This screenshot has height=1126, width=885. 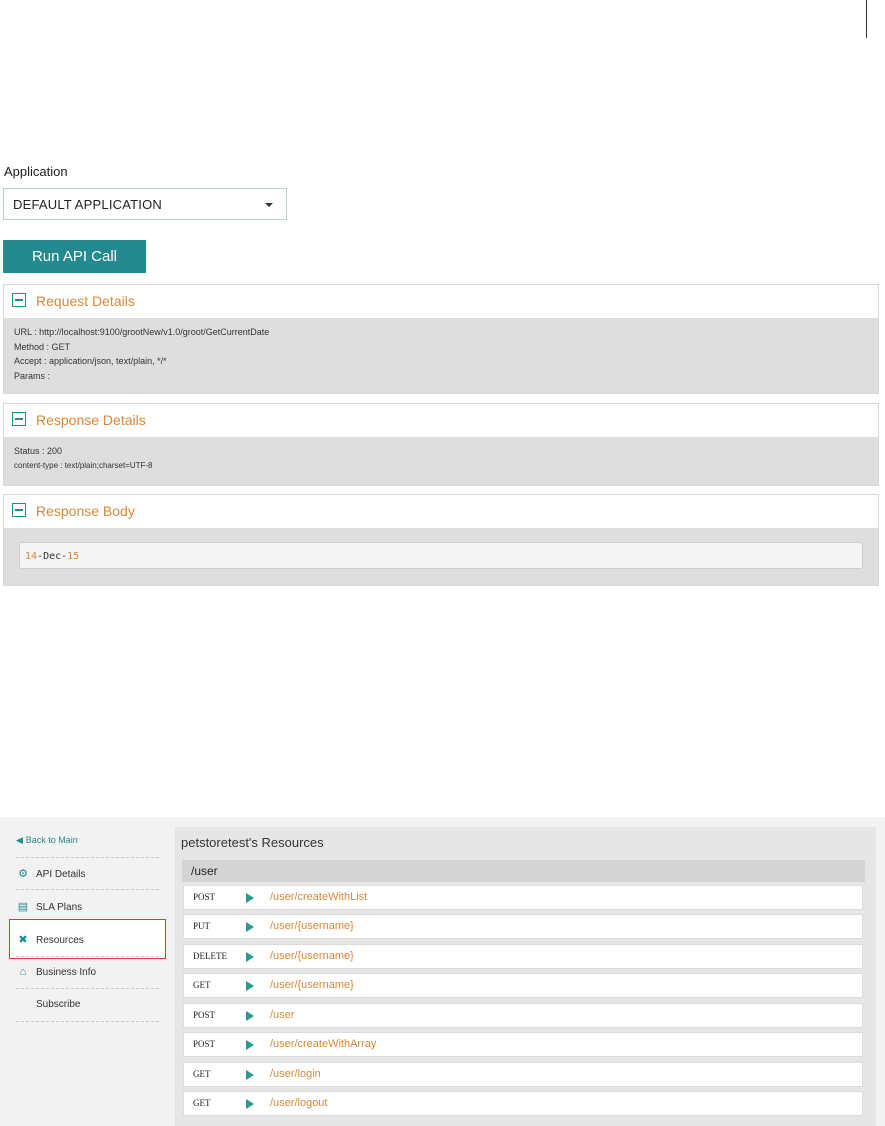 I want to click on response-month: -Dec-, so click(x=52, y=556).